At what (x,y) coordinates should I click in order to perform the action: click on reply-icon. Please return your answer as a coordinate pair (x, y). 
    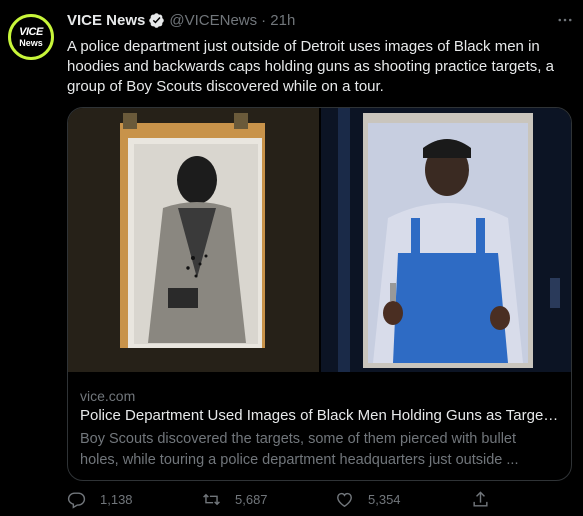
    Looking at the image, I should click on (76, 500).